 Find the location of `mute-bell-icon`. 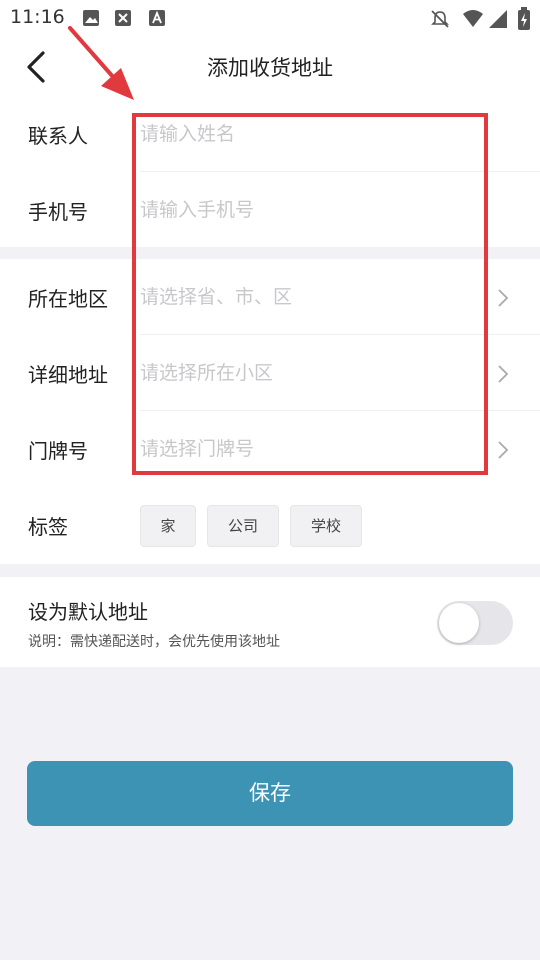

mute-bell-icon is located at coordinates (440, 19).